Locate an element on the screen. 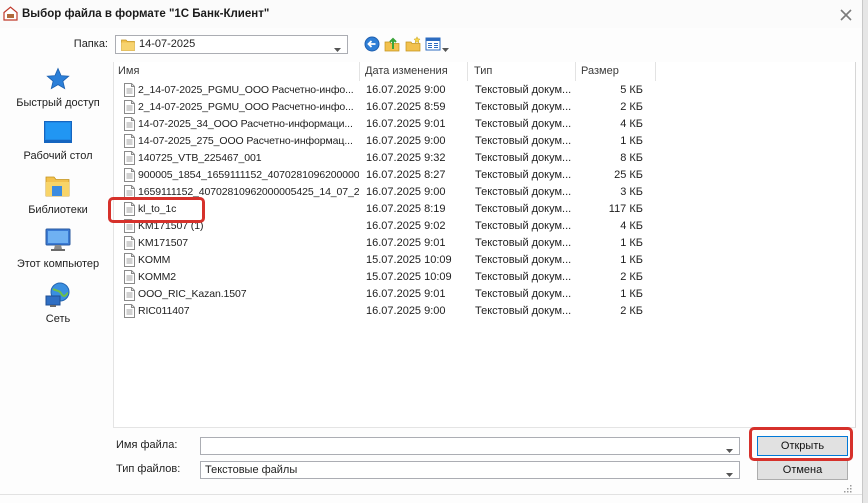  filetype-label: Тип файлов: is located at coordinates (148, 469).